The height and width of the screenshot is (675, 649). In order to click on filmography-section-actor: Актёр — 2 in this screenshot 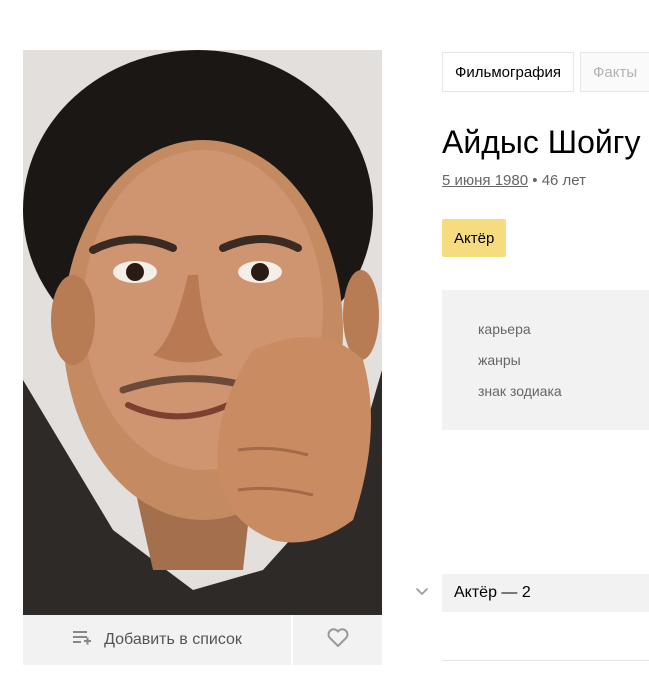, I will do `click(545, 593)`.